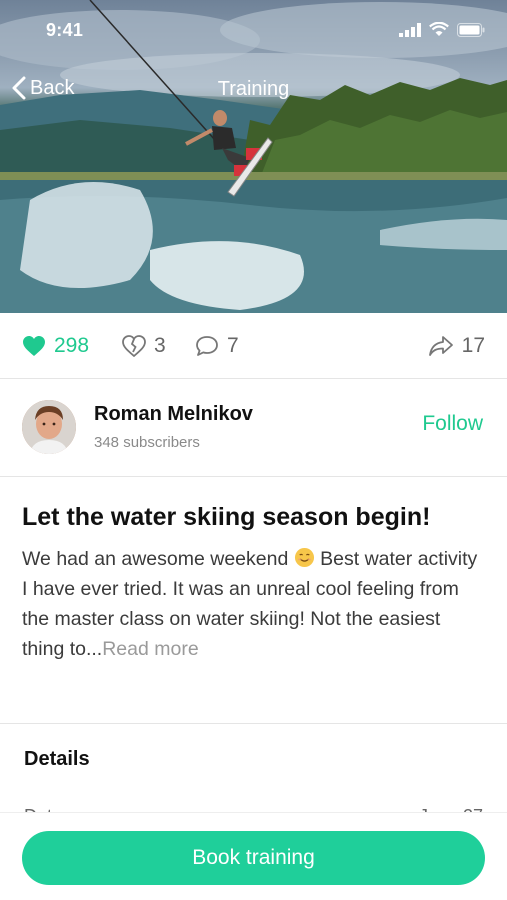  Describe the element at coordinates (253, 346) in the screenshot. I see `reaction-bar: 298 3 7 17` at that location.